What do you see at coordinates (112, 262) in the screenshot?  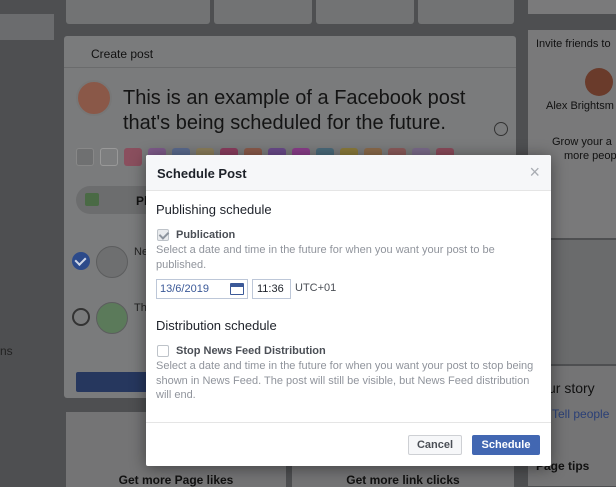 I see `news-feed-icon` at bounding box center [112, 262].